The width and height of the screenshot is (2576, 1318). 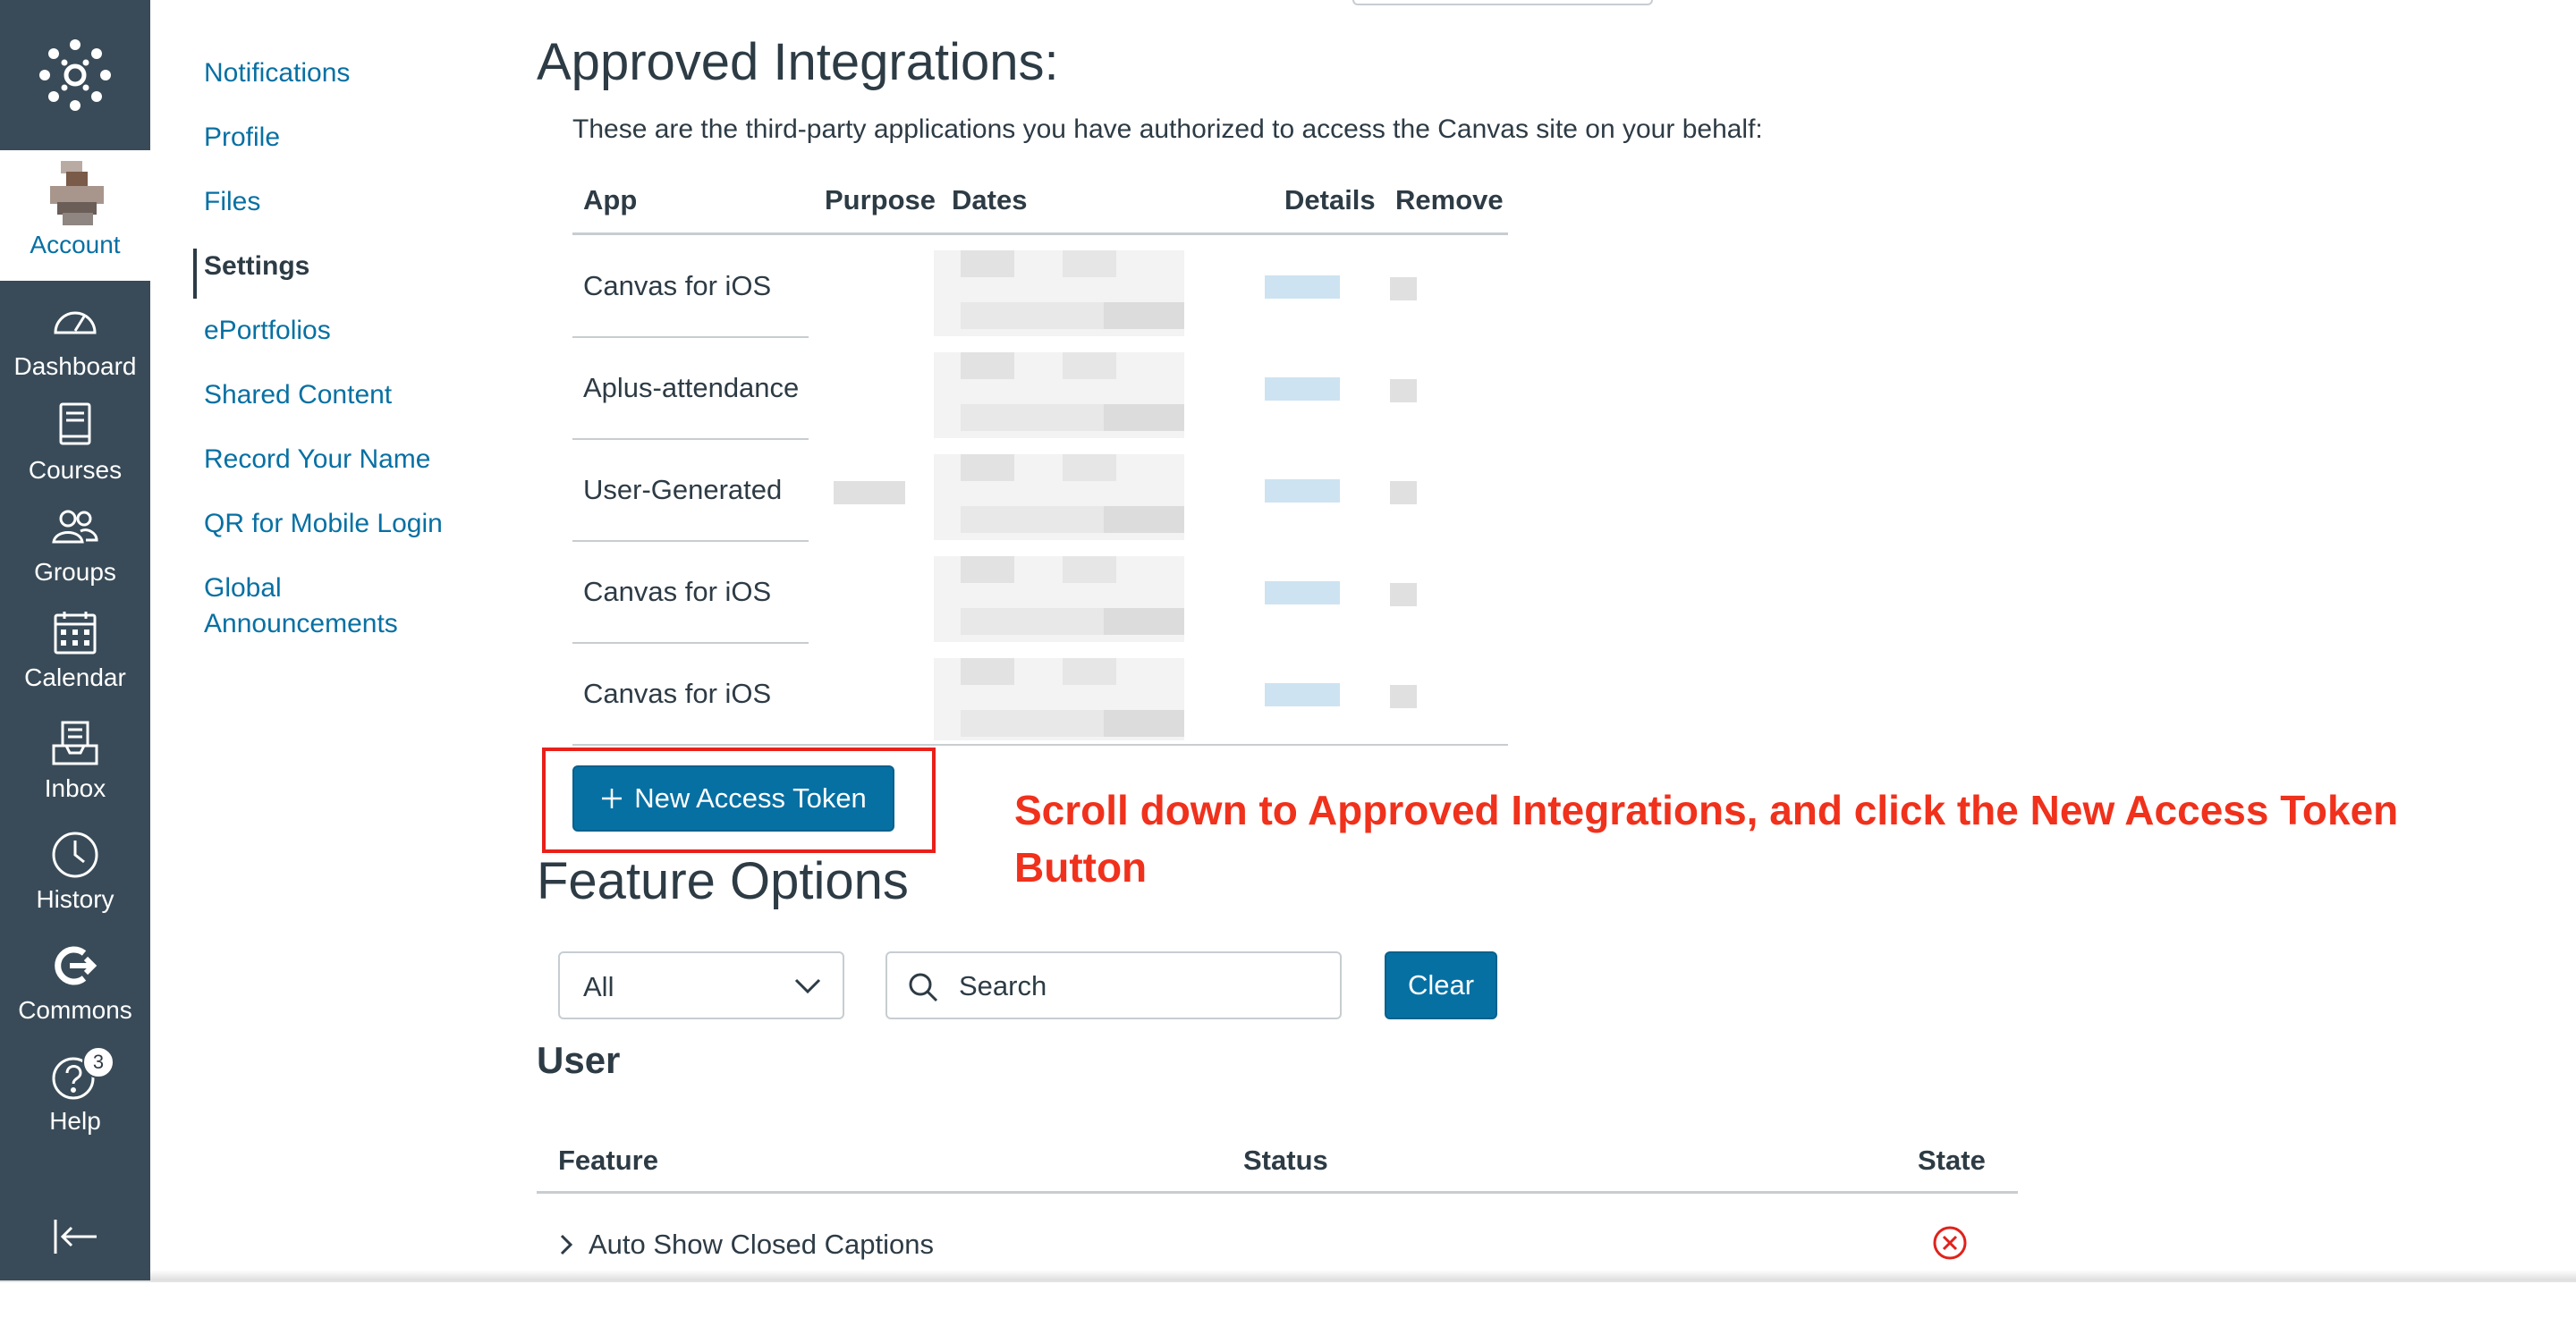 What do you see at coordinates (579, 1060) in the screenshot?
I see `user-section-heading: User` at bounding box center [579, 1060].